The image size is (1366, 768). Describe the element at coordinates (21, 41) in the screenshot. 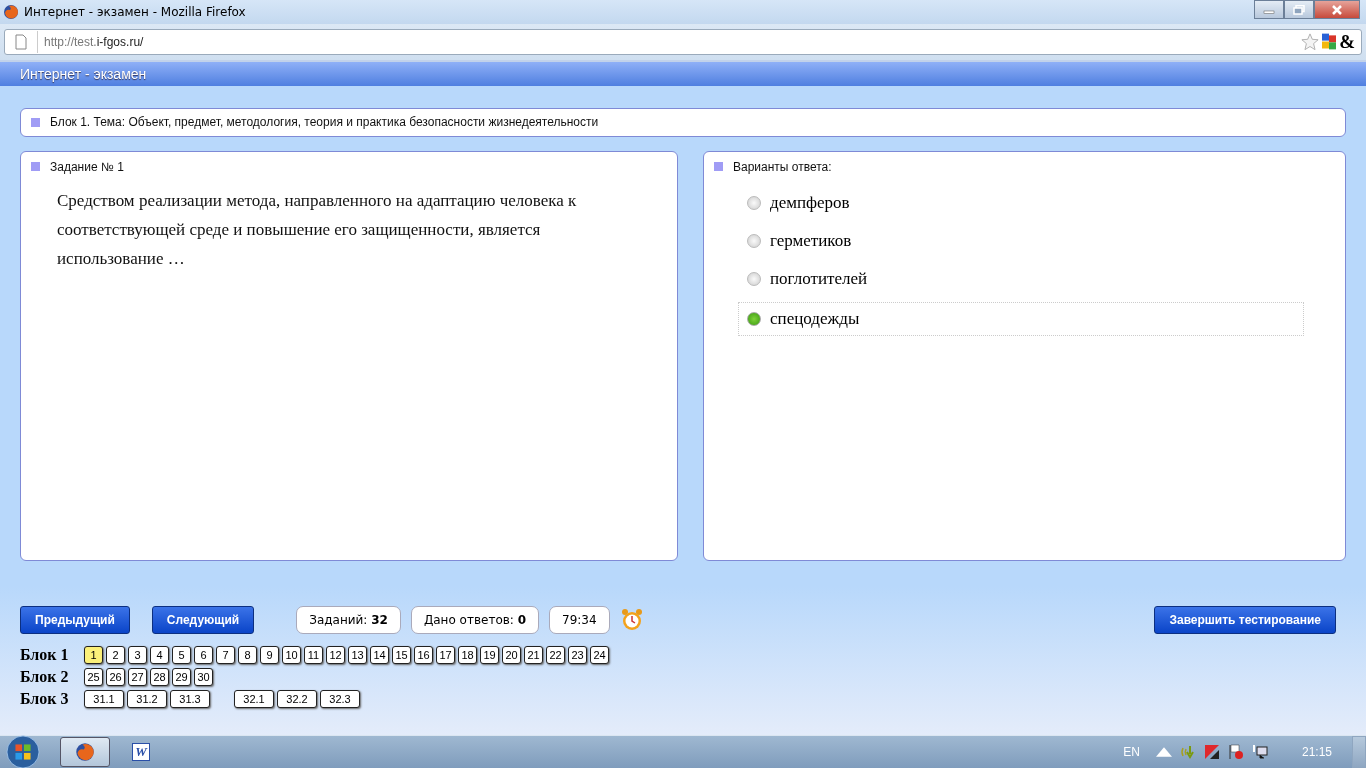

I see `page-icon` at that location.